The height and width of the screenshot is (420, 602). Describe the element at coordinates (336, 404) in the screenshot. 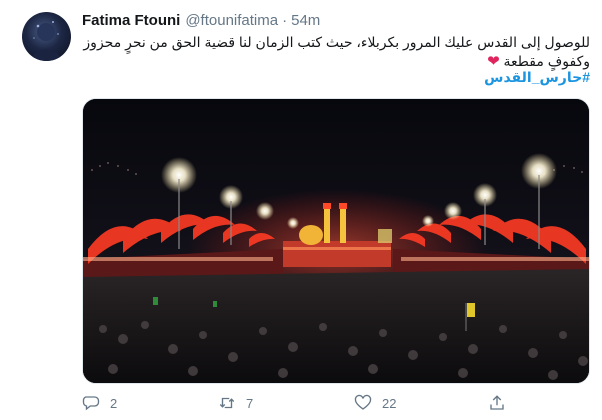

I see `tweet-actions: 2 7 22` at that location.